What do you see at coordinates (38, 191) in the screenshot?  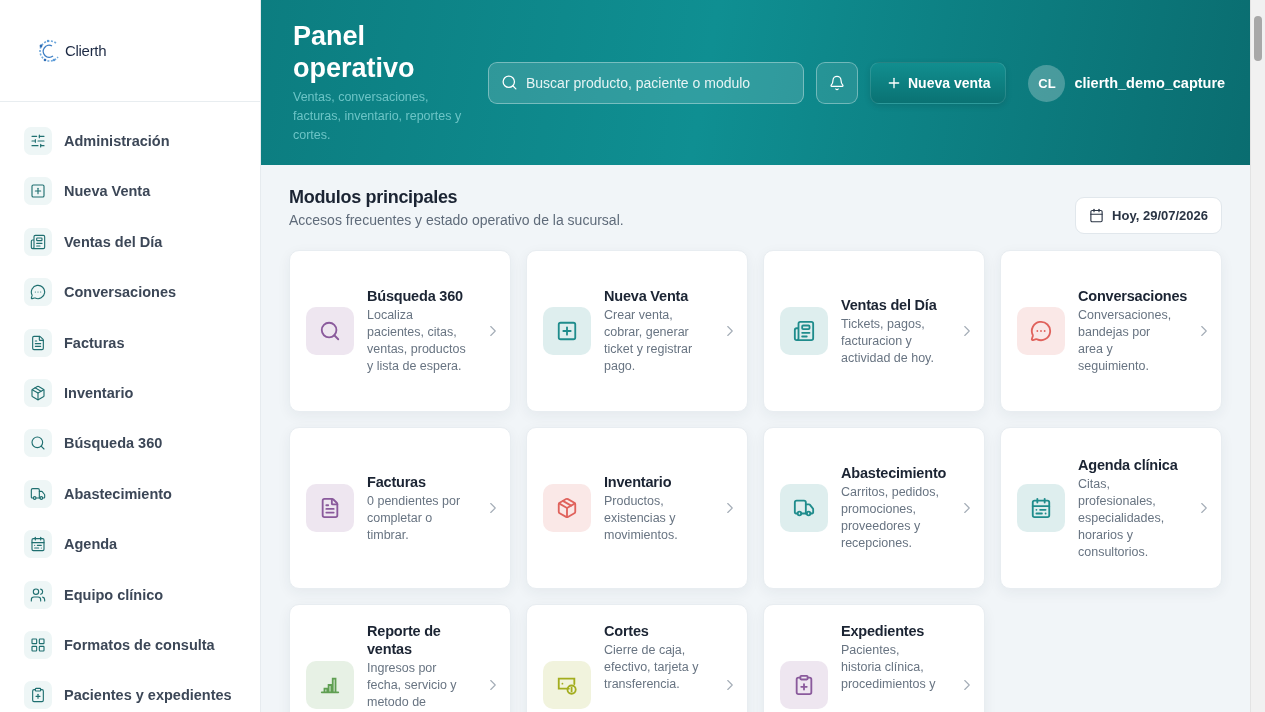 I see `plus-square-icon` at bounding box center [38, 191].